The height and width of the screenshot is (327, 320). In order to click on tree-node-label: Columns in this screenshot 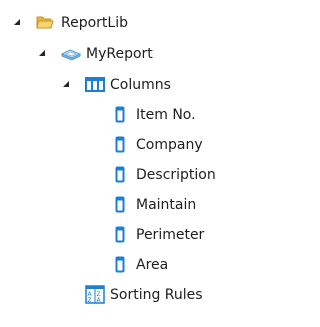, I will do `click(140, 85)`.